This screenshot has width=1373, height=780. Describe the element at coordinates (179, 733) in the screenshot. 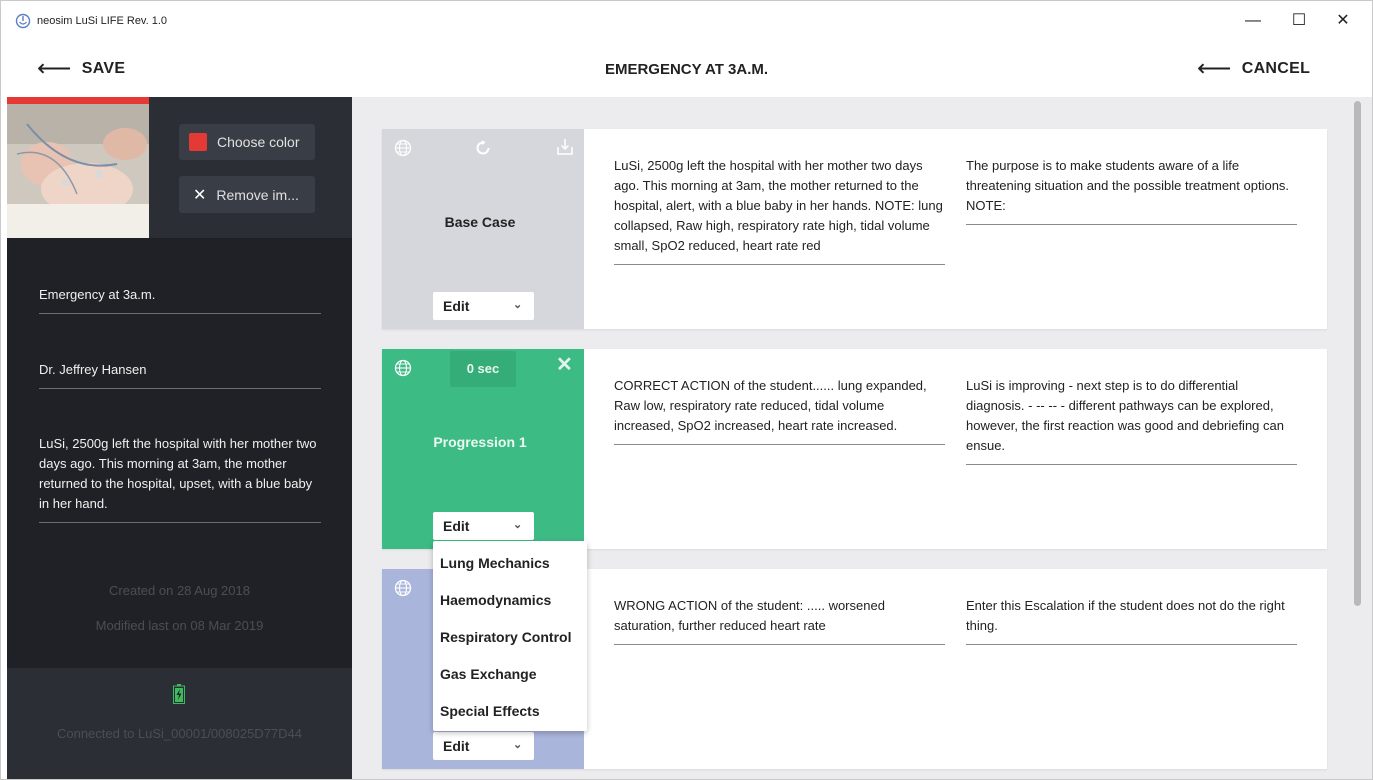

I see `connection-status: Connected to LuSi_00001/008025D77D44` at that location.